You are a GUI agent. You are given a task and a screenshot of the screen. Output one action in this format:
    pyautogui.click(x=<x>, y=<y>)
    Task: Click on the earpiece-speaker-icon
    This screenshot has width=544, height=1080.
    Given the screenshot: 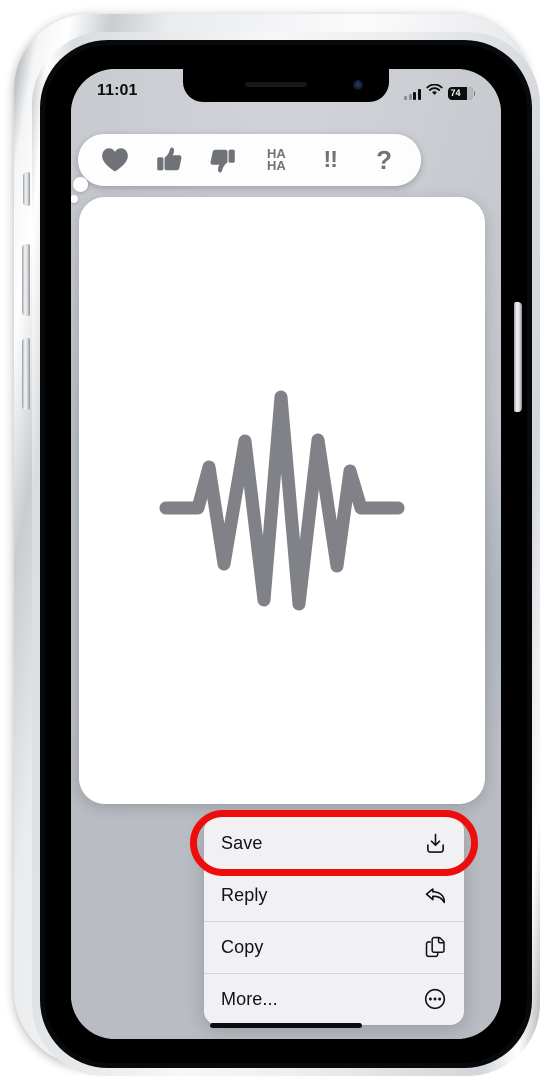 What is the action you would take?
    pyautogui.click(x=276, y=84)
    